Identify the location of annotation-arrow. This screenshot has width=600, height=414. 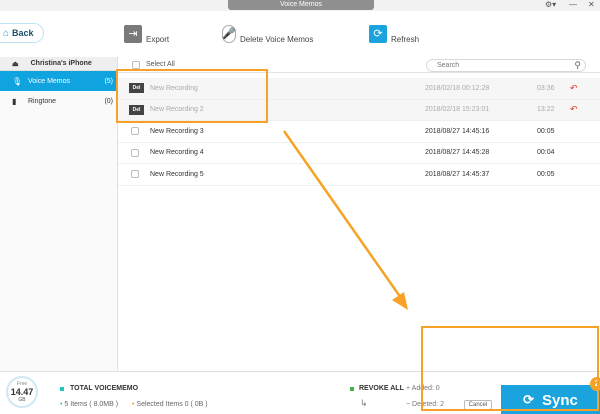
(345, 220).